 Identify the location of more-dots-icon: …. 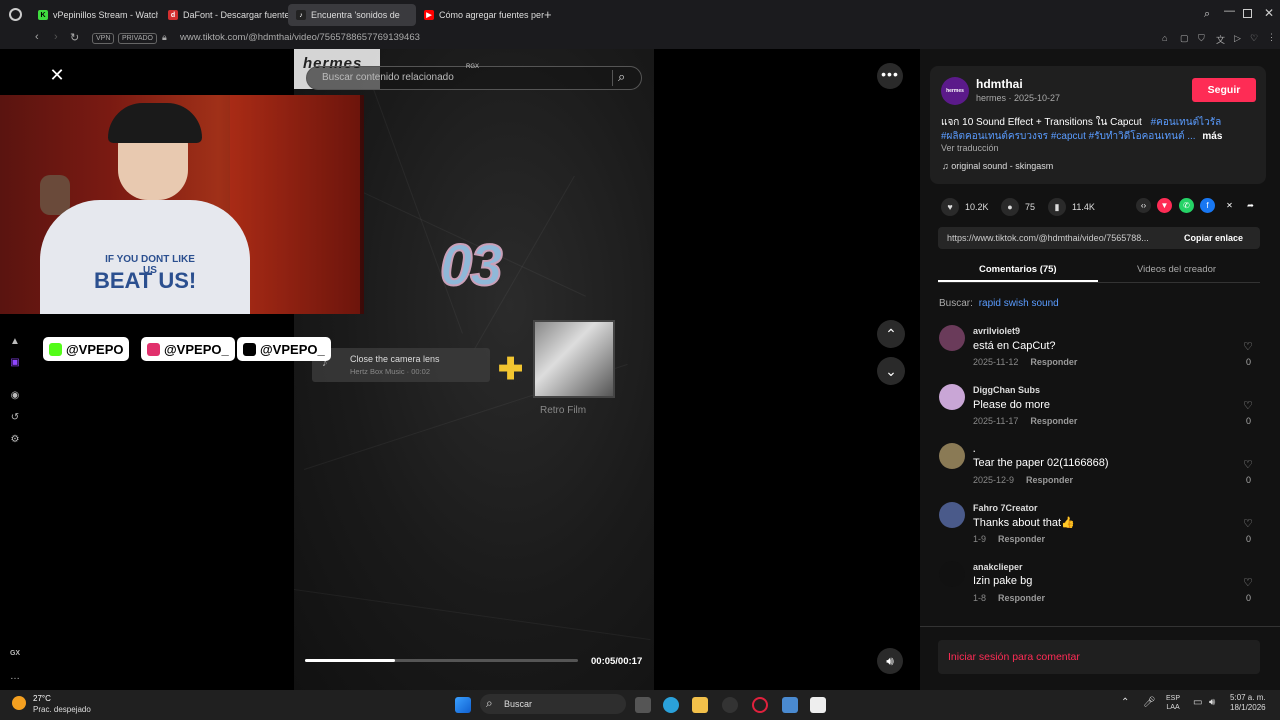
(15, 677).